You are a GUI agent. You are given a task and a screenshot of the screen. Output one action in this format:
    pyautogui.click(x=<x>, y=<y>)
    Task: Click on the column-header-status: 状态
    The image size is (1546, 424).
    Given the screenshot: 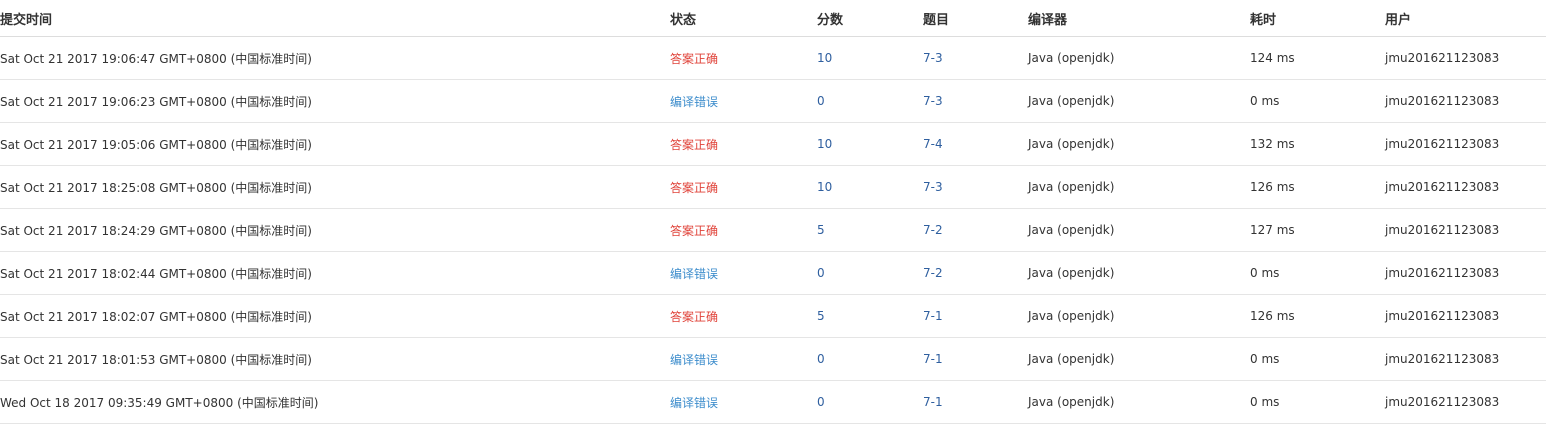 What is the action you would take?
    pyautogui.click(x=683, y=18)
    